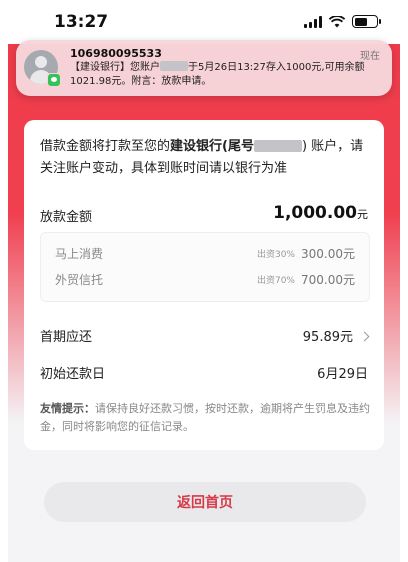  Describe the element at coordinates (81, 22) in the screenshot. I see `status-time: 13:27` at that location.